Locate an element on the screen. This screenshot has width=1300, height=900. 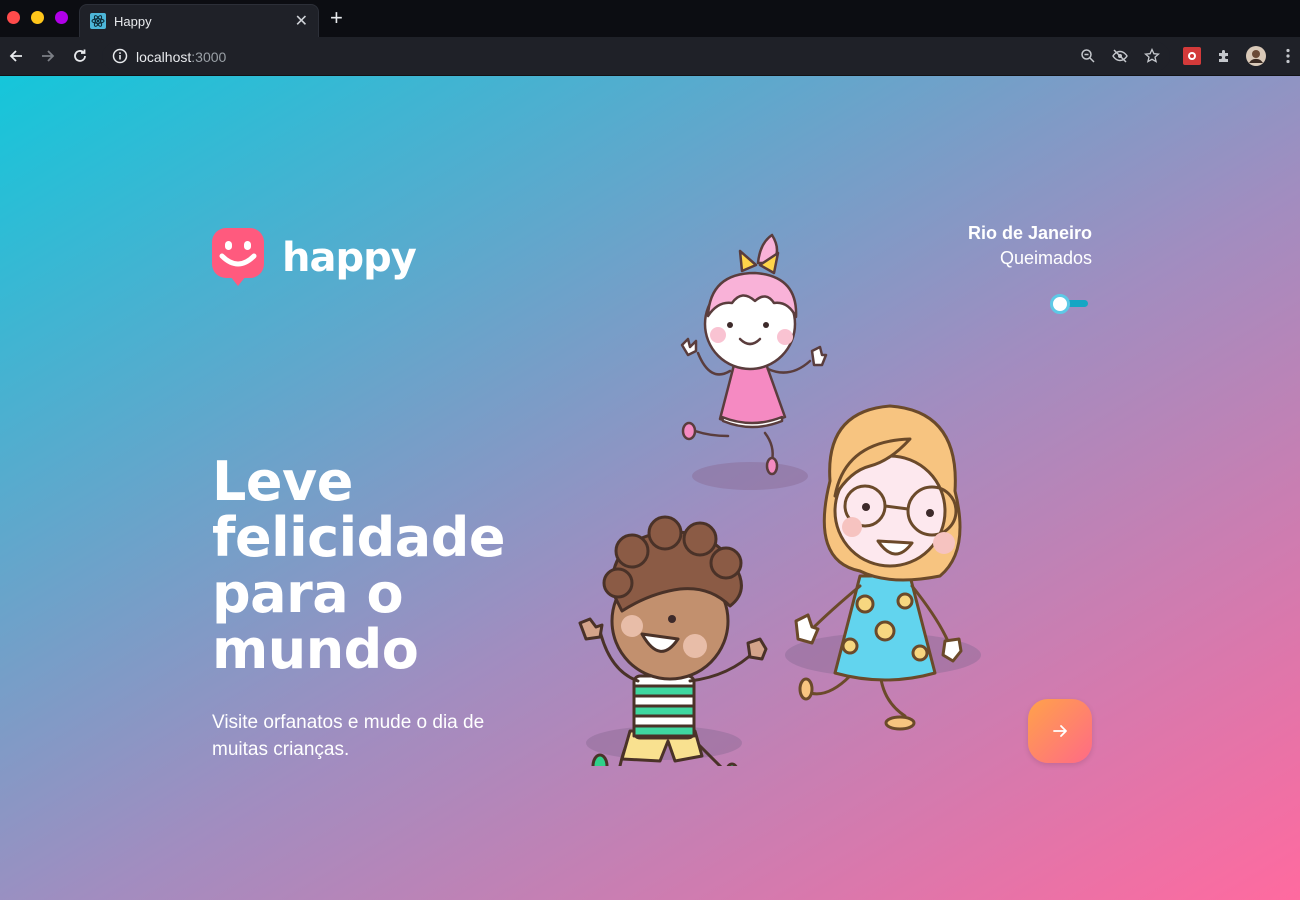
tab-title: Happy is located at coordinates (133, 21).